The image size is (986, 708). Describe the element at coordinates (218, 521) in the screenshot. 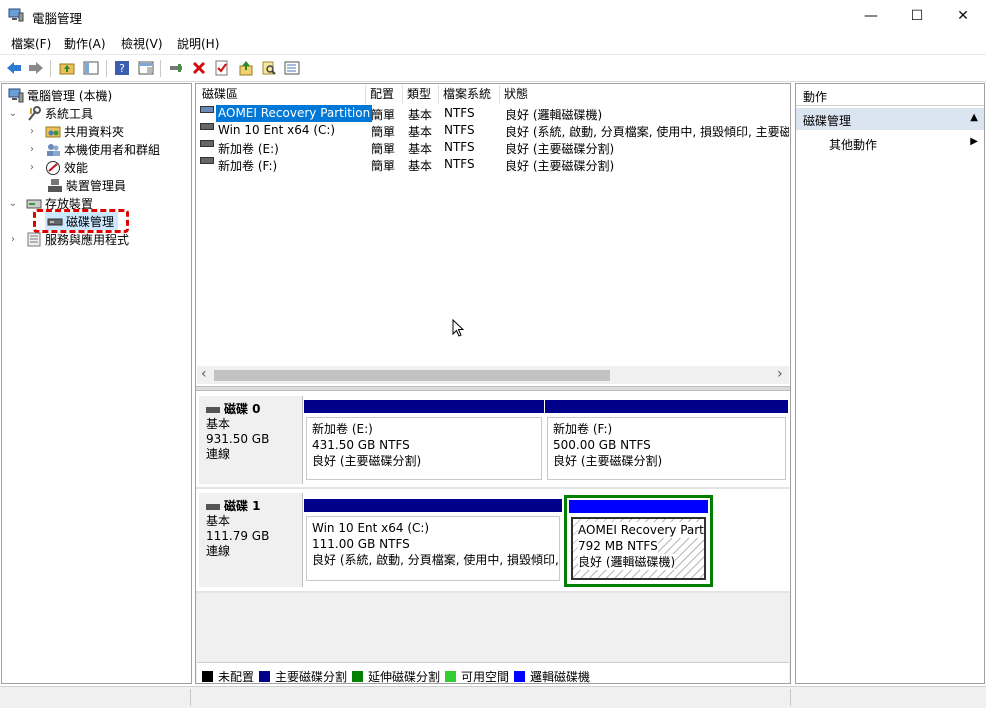

I see `disk-type: 基本` at that location.